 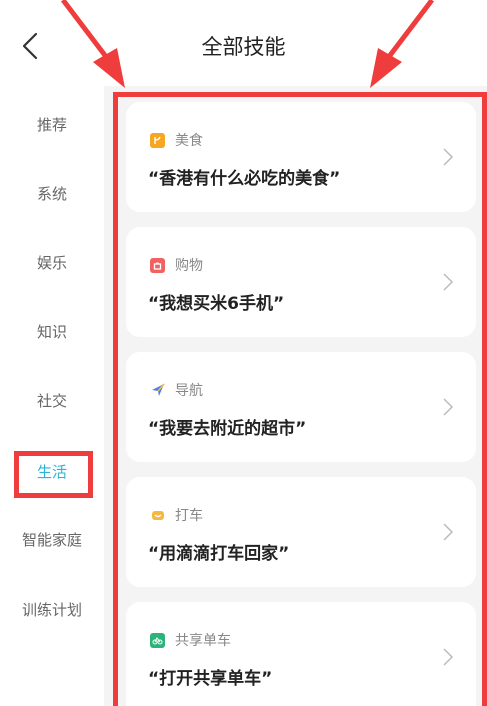 I want to click on card-category-row: 美食, so click(x=176, y=140).